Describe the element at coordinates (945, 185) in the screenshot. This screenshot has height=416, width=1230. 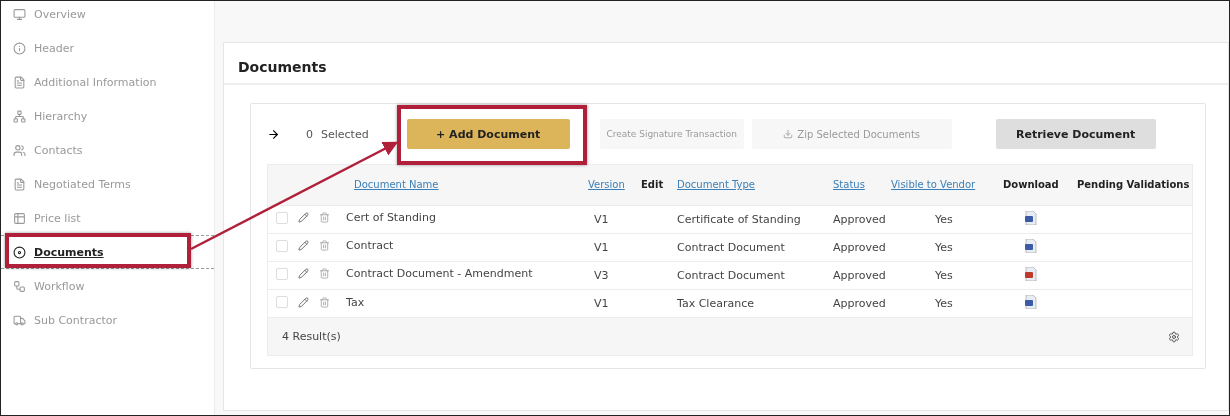
I see `column-header: Visible to Vendor` at that location.